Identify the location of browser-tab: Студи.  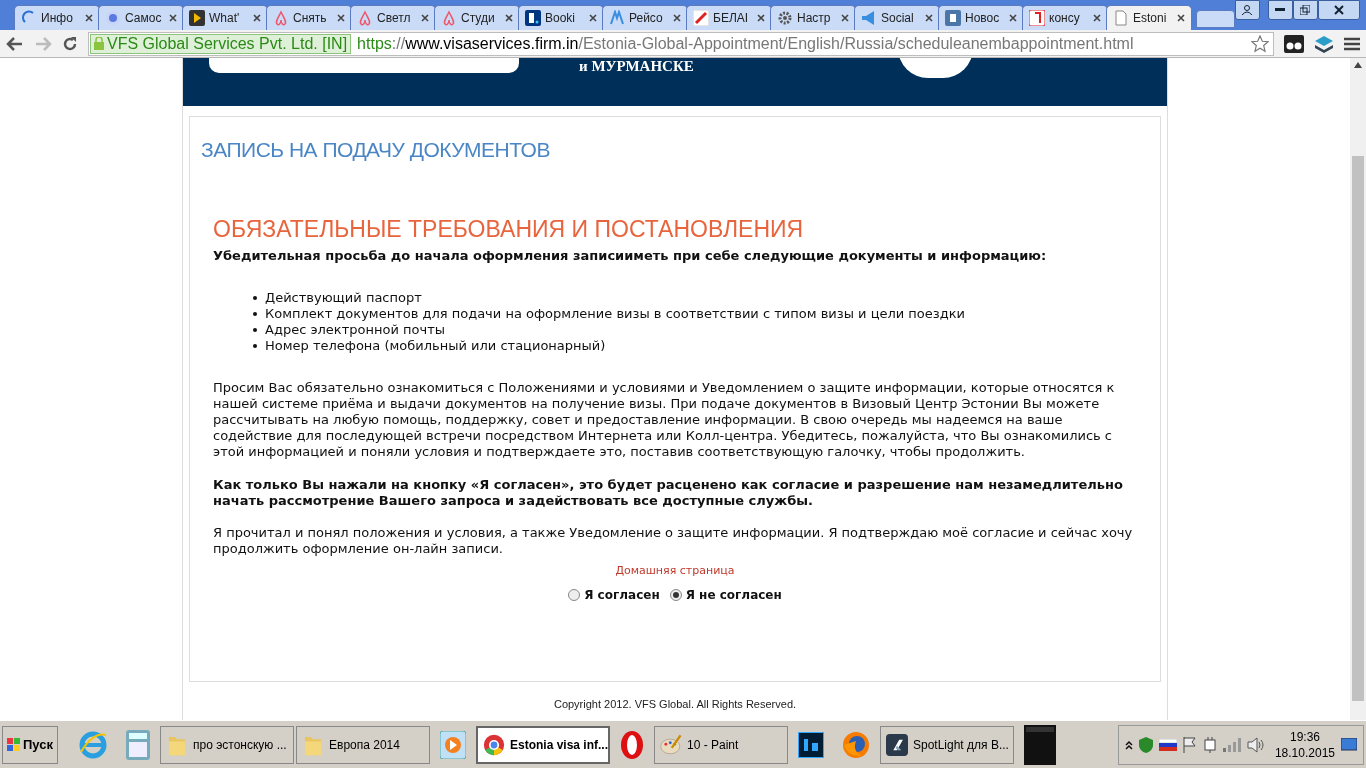
(477, 17).